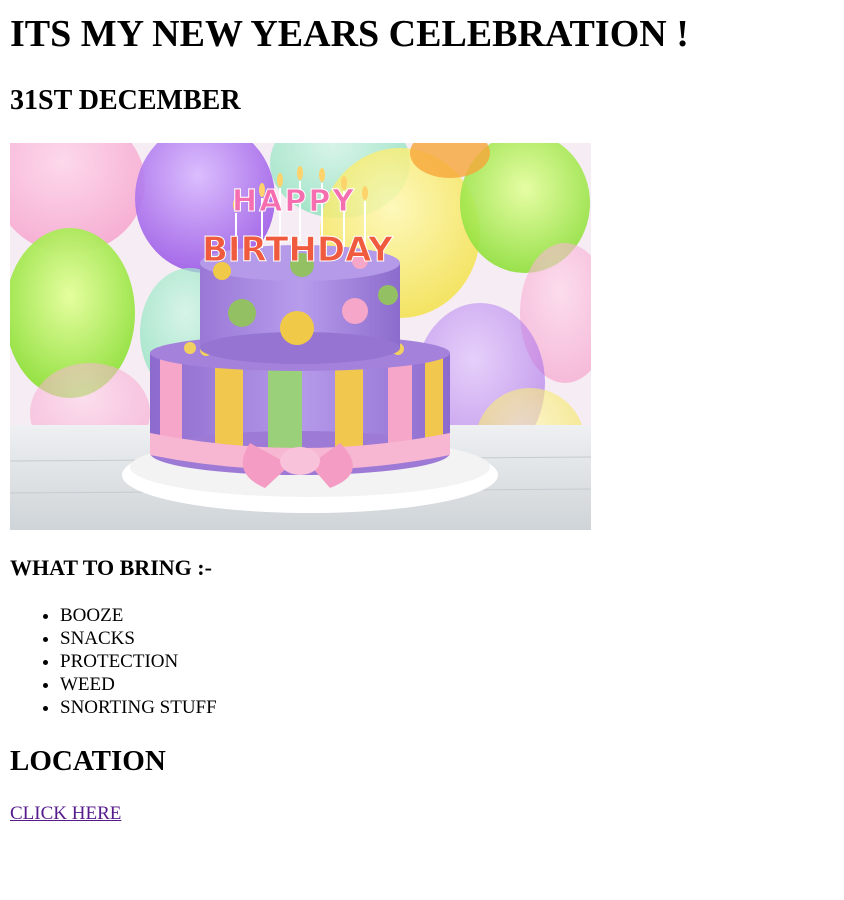 The height and width of the screenshot is (900, 844). What do you see at coordinates (297, 250) in the screenshot?
I see `cake-text-birthday: BIRTHDAY` at bounding box center [297, 250].